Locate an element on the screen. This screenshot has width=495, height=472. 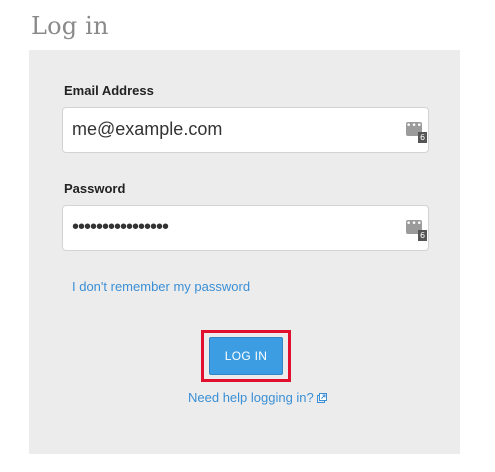
password-field: •••••••••••••••• ••• 6 is located at coordinates (245, 228).